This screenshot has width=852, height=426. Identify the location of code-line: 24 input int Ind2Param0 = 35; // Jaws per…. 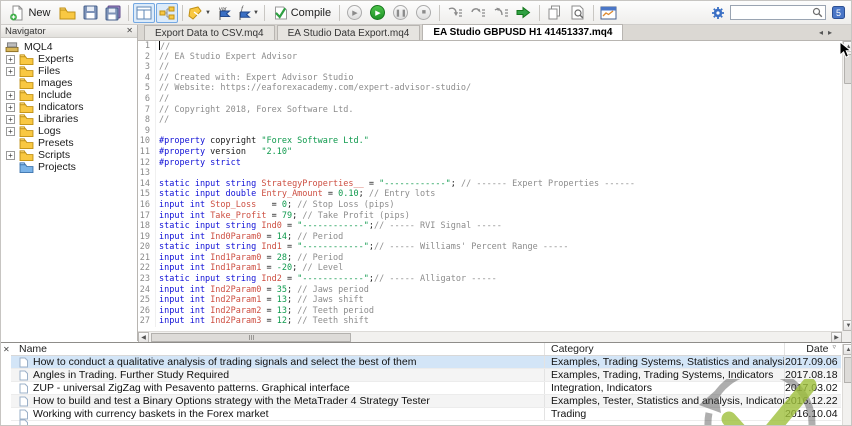
(254, 290).